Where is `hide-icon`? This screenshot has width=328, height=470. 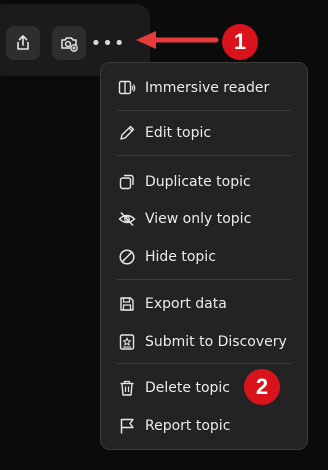 hide-icon is located at coordinates (127, 257).